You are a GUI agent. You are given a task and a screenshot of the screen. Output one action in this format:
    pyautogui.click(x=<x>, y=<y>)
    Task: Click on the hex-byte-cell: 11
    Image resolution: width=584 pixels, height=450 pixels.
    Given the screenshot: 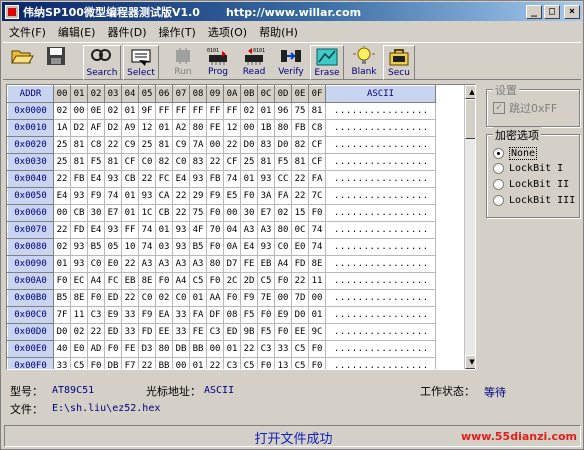 What is the action you would take?
    pyautogui.click(x=79, y=315)
    